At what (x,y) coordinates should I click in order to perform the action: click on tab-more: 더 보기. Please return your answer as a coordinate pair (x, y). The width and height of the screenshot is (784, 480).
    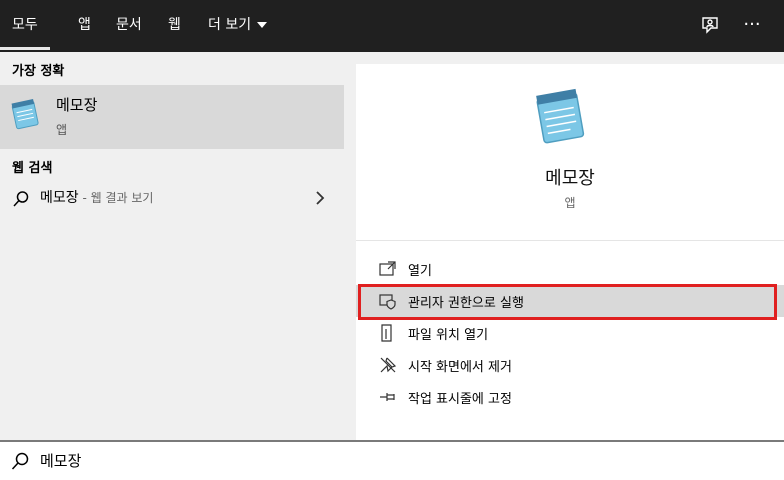
    Looking at the image, I should click on (238, 26).